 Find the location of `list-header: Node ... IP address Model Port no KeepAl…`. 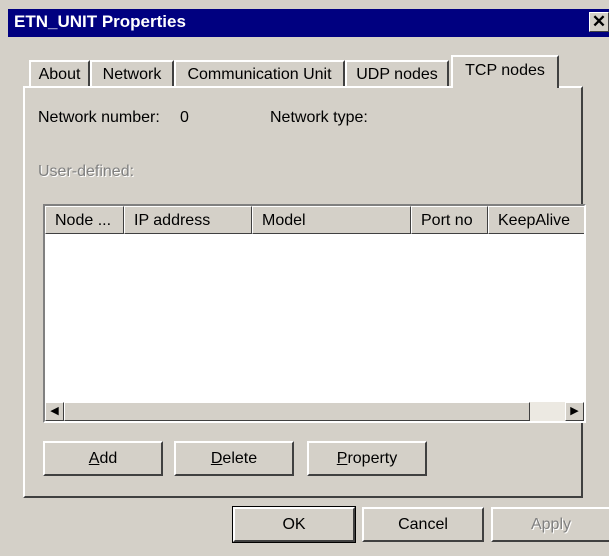

list-header: Node ... IP address Model Port no KeepAl… is located at coordinates (314, 220).